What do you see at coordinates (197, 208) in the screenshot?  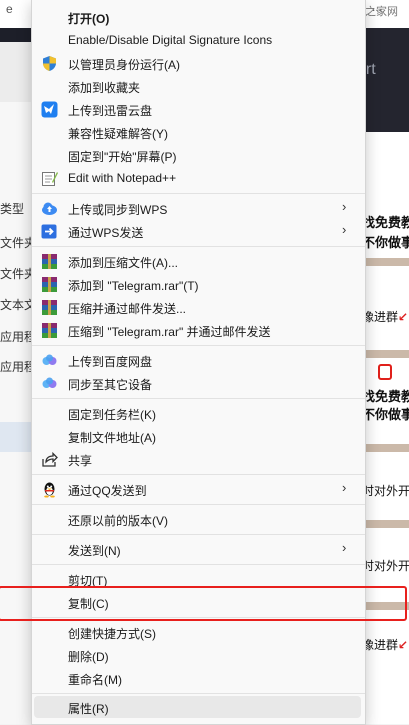 I see `menu-item-wps-sync: 上传或同步到WPS ›` at bounding box center [197, 208].